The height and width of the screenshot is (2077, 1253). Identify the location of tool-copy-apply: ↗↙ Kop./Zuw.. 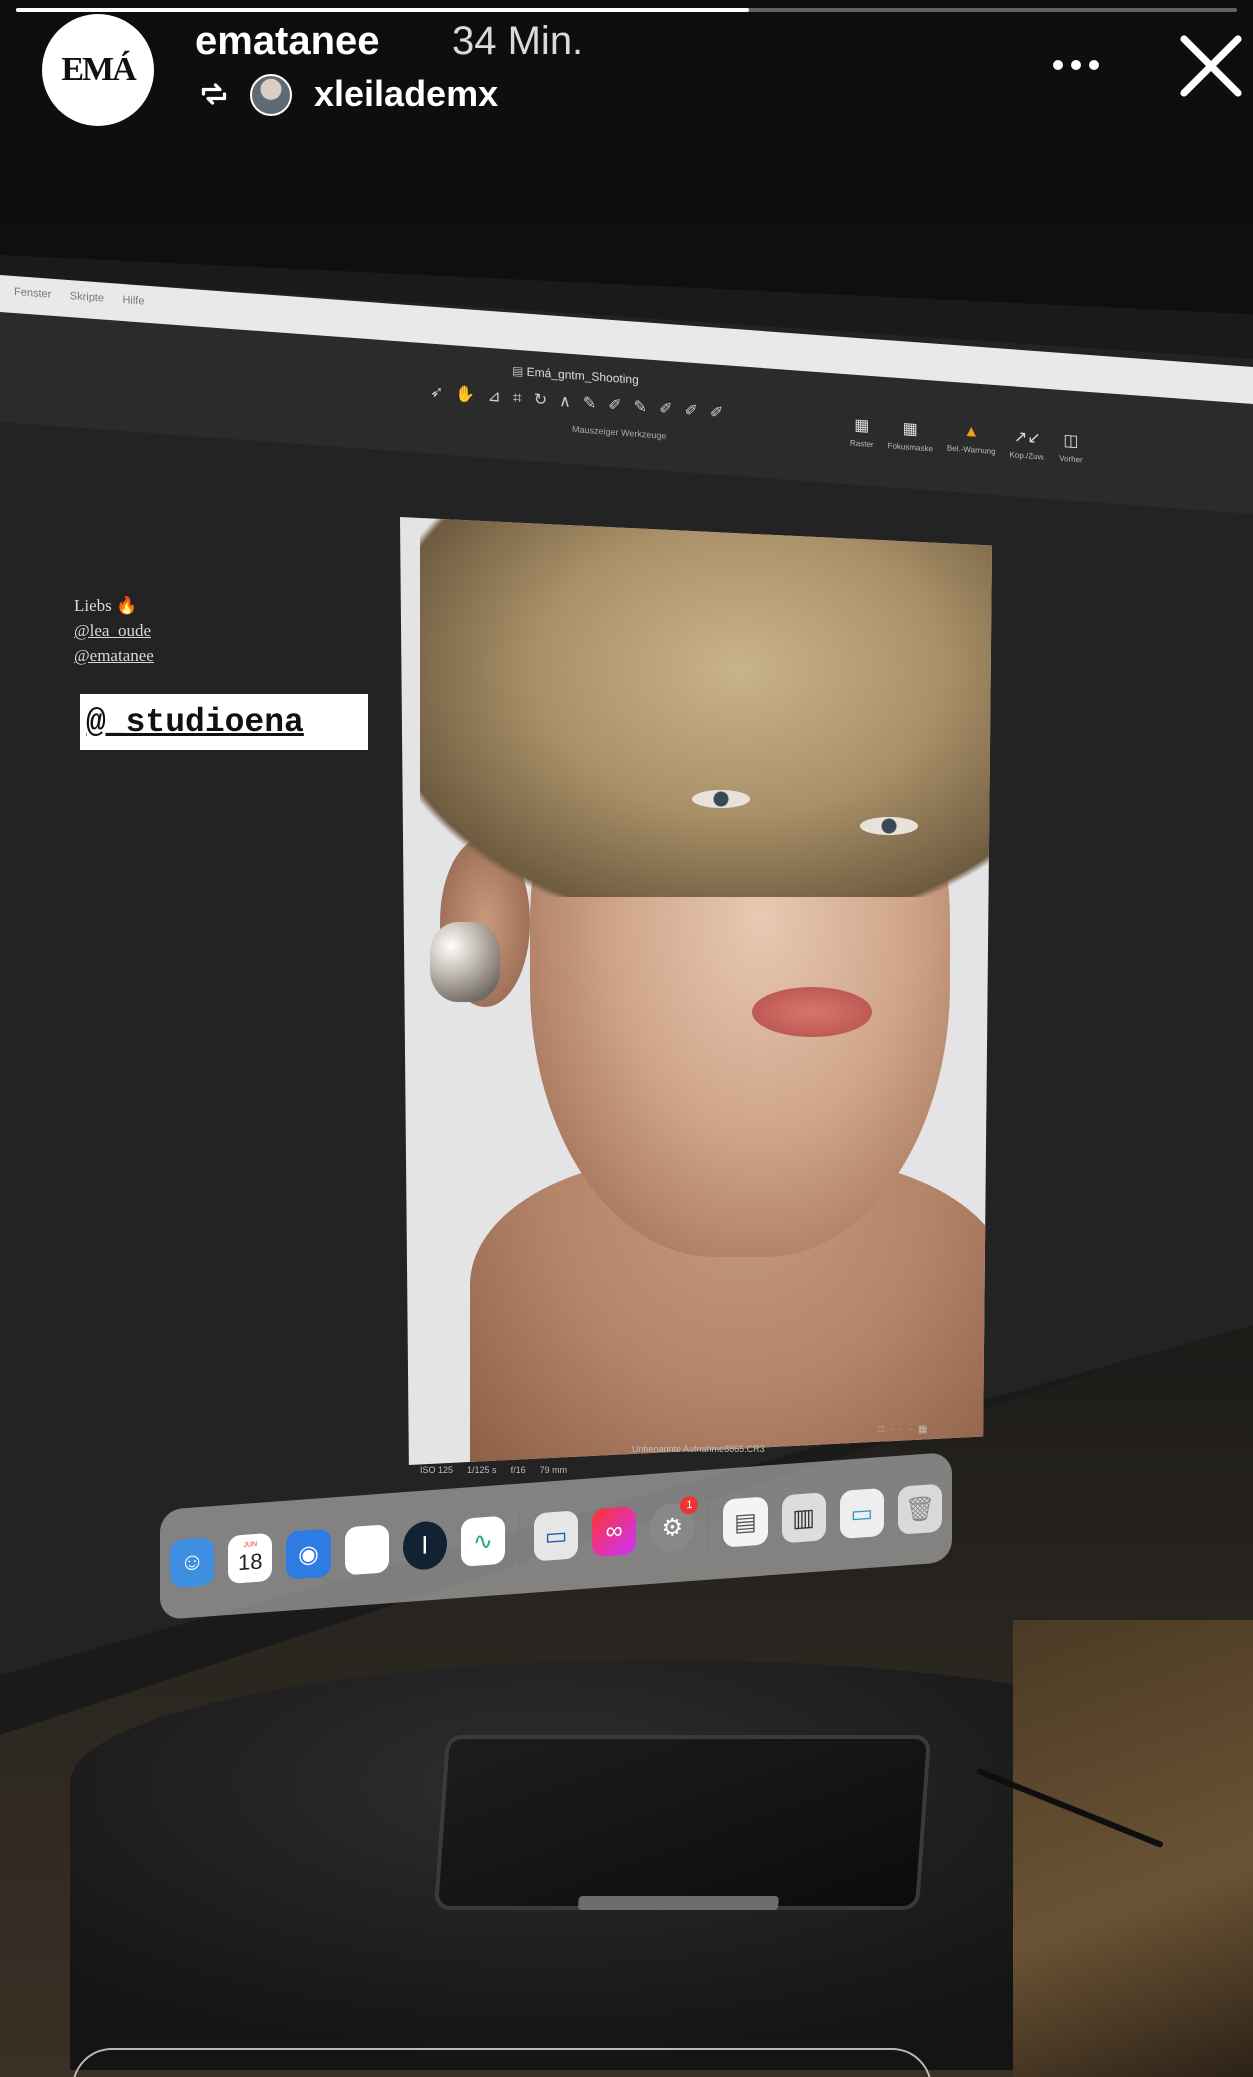
(1027, 445).